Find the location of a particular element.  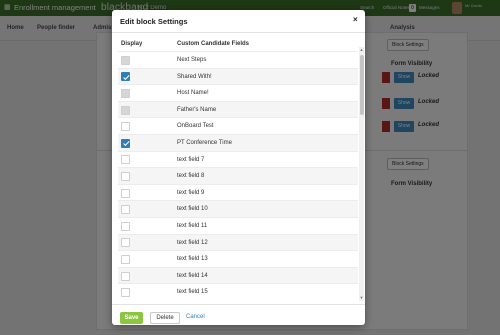

field-row: Next Steps is located at coordinates (238, 59).